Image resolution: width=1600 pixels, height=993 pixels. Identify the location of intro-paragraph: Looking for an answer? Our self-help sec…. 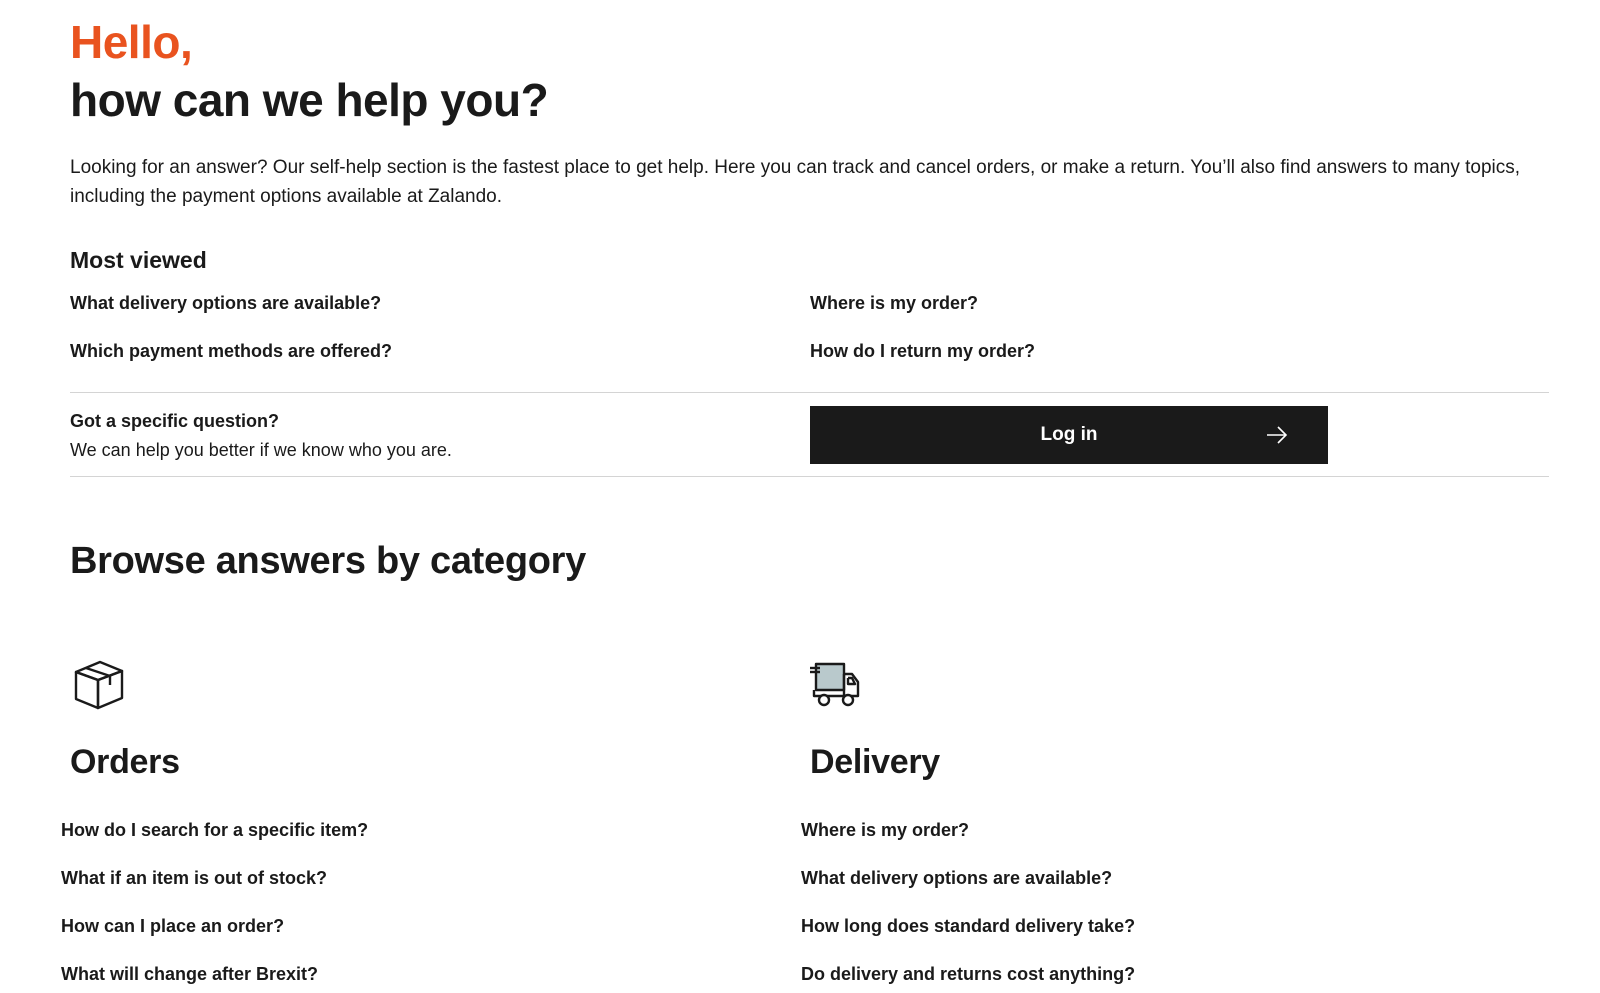
(795, 182).